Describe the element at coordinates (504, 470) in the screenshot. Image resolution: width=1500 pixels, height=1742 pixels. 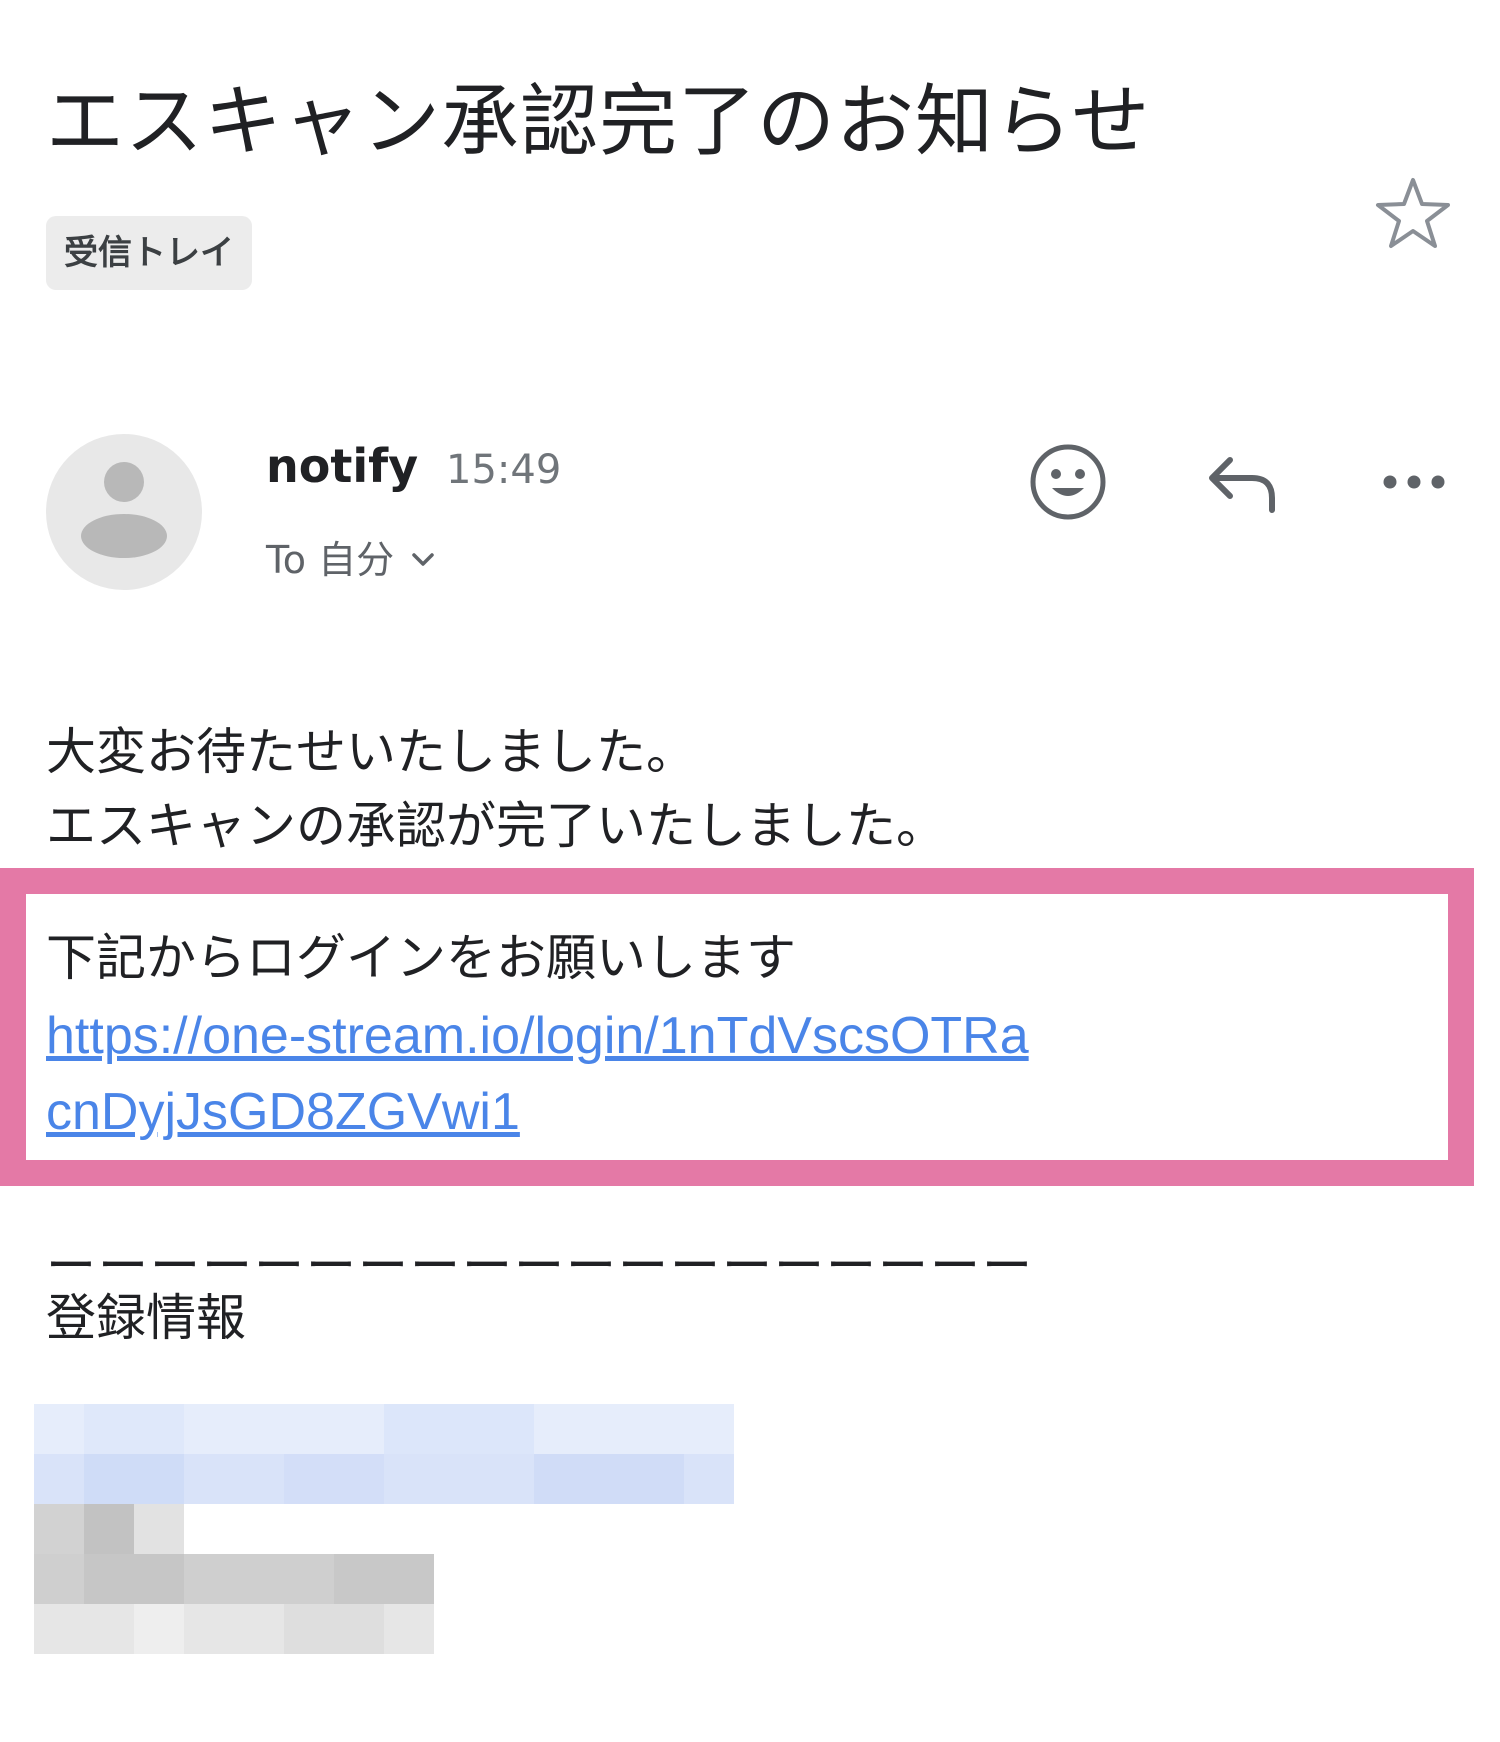
I see `sender-time: 15:49` at that location.